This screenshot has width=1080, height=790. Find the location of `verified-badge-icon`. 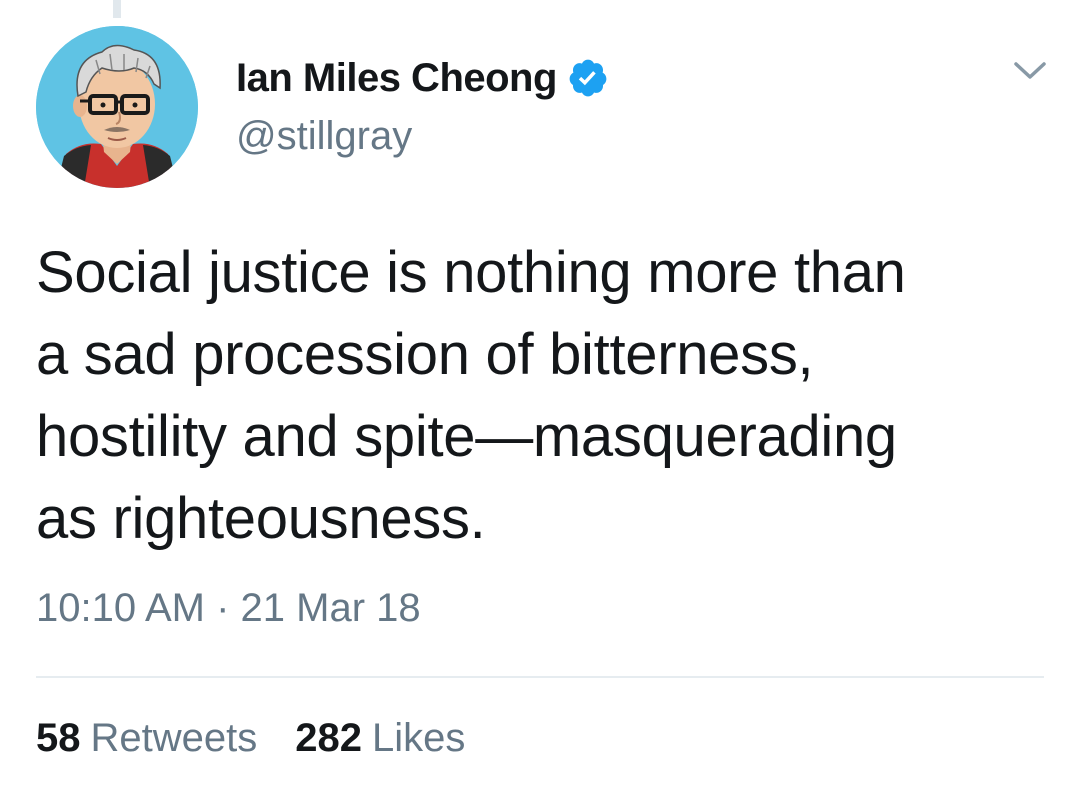

verified-badge-icon is located at coordinates (588, 78).